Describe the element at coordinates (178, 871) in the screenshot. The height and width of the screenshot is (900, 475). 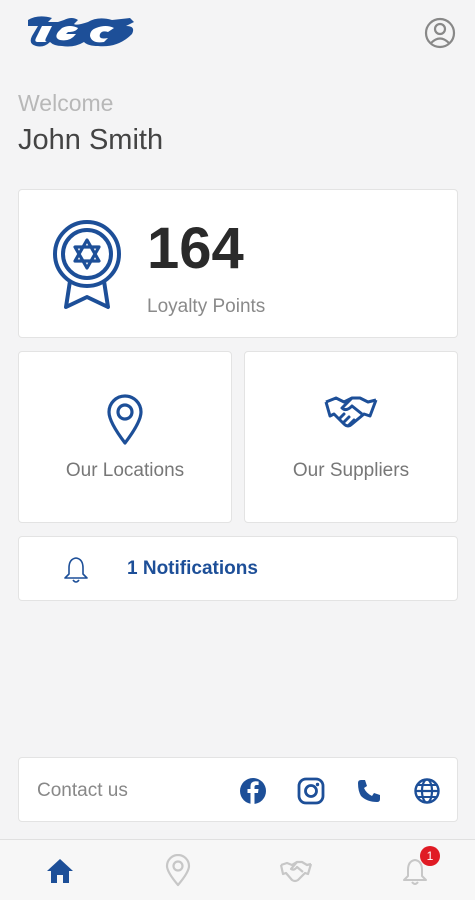
I see `nav-map-pin-icon` at that location.